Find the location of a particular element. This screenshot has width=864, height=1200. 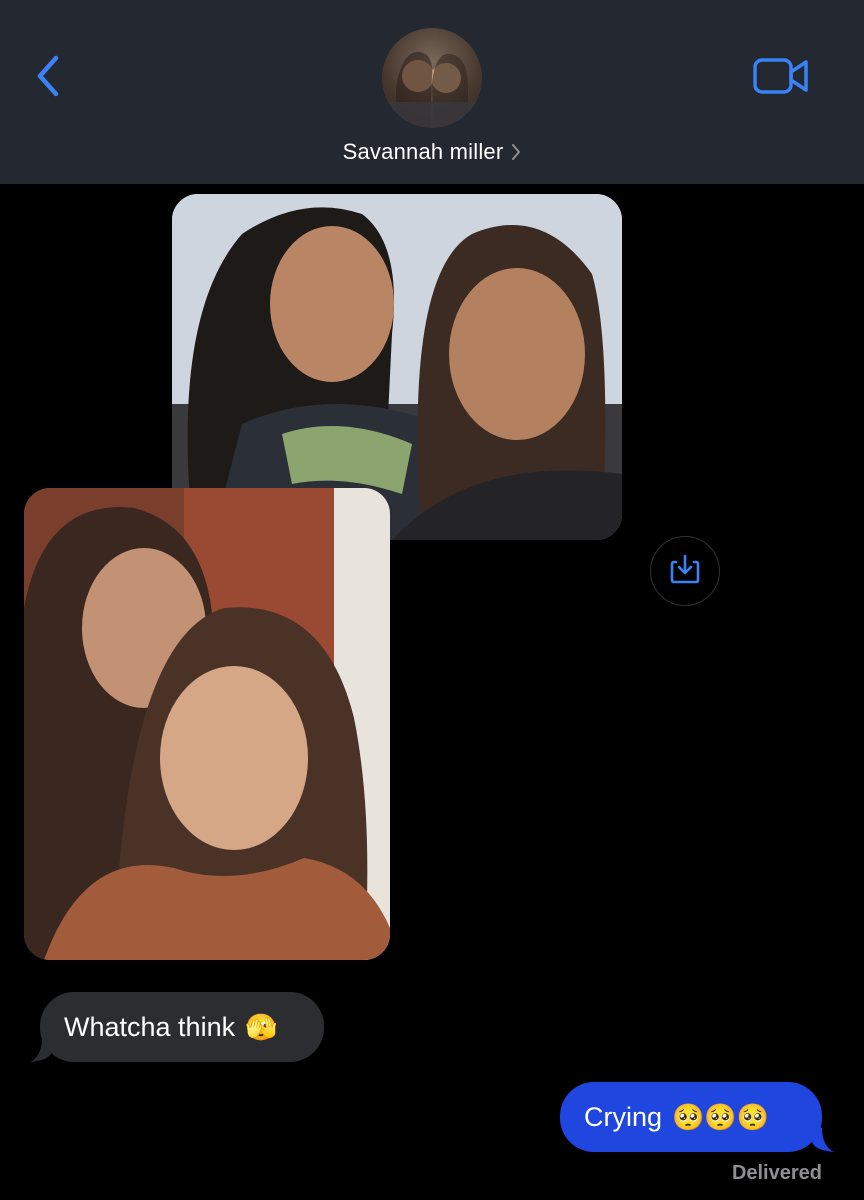

sent-message-bubble: Crying 🥺🥺🥺 is located at coordinates (691, 1117).